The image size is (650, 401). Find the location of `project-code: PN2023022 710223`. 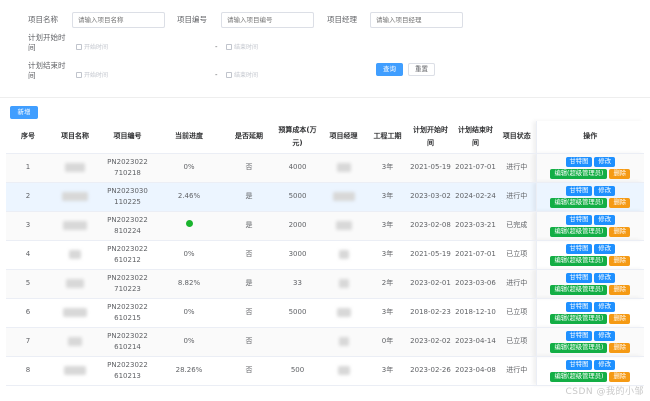

project-code: PN2023022 710223 is located at coordinates (127, 283).